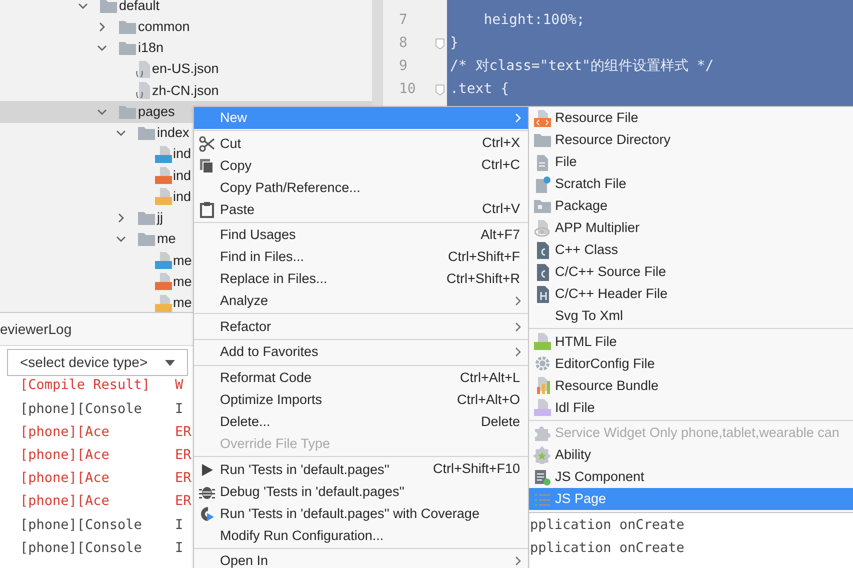 The height and width of the screenshot is (568, 853). What do you see at coordinates (582, 66) in the screenshot?
I see `code-line: /* 对class="text"的组件设置样式 */` at bounding box center [582, 66].